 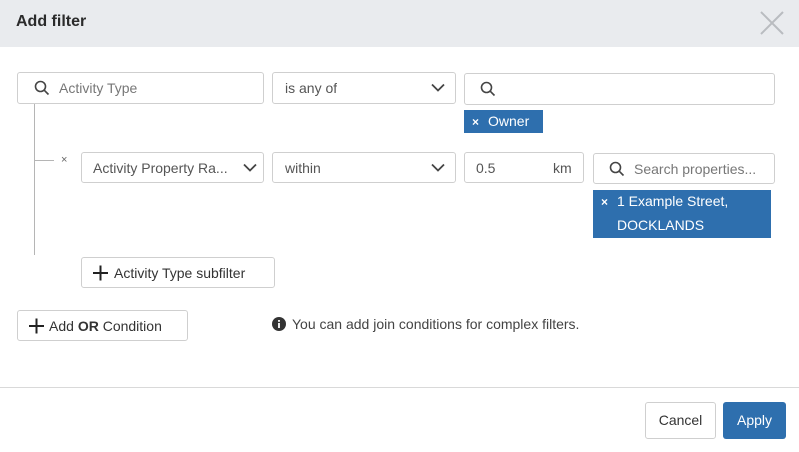 What do you see at coordinates (140, 88) in the screenshot?
I see `field-select: Activity Type` at bounding box center [140, 88].